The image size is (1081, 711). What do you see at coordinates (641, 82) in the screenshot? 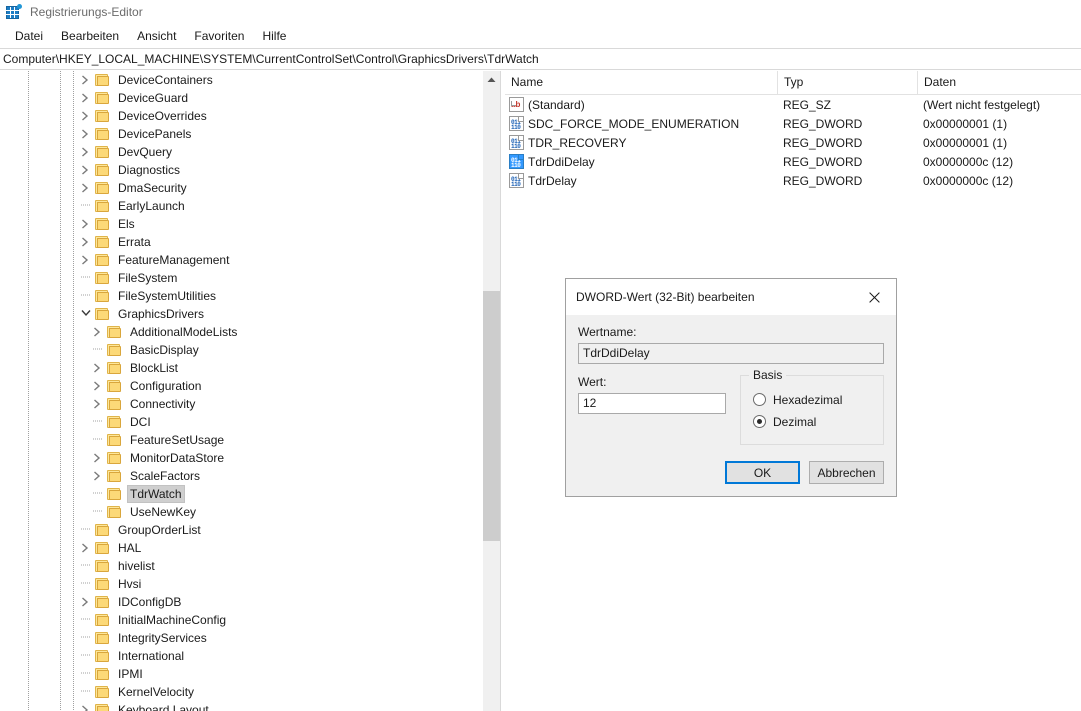
I see `column-header-name: Name` at bounding box center [641, 82].